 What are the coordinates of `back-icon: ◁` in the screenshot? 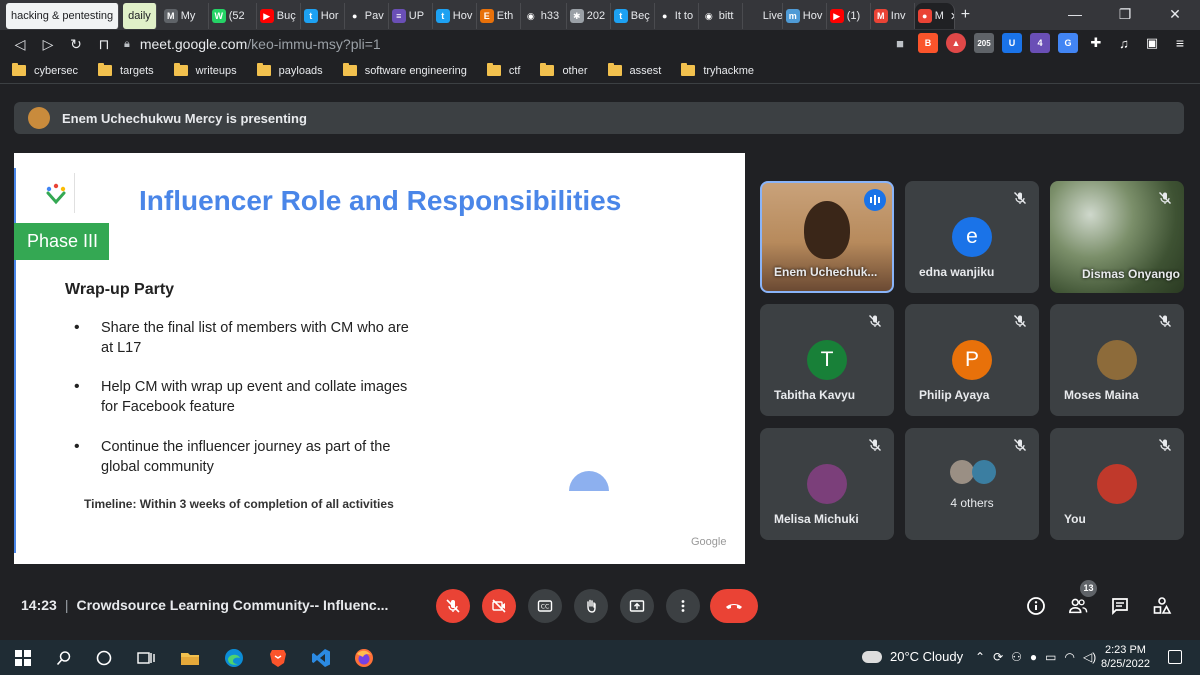 It's located at (20, 44).